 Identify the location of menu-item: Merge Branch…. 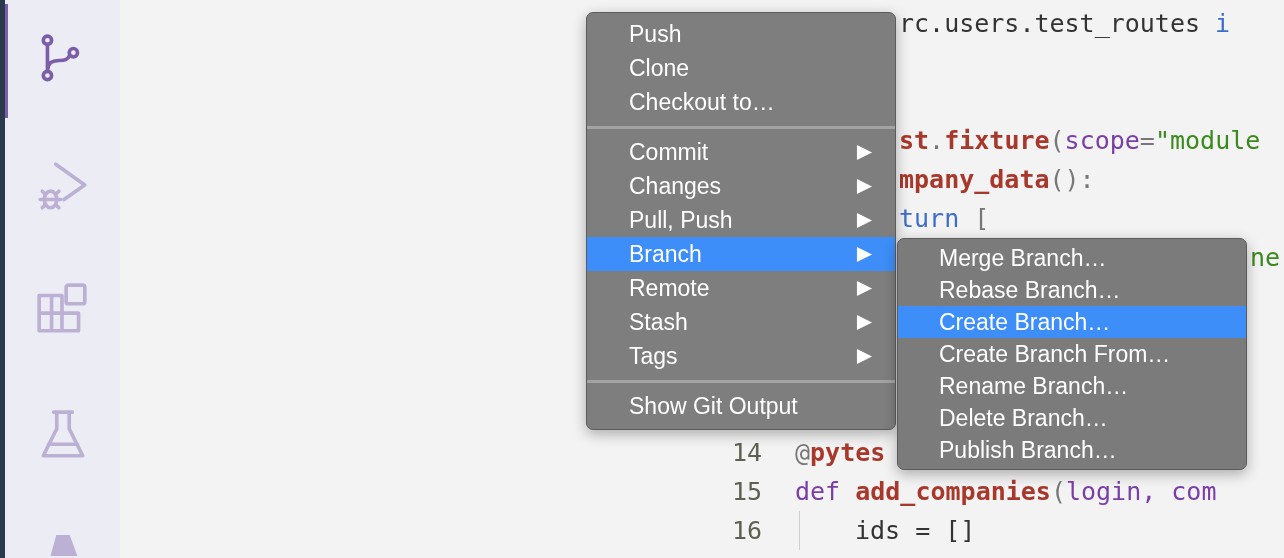
(1072, 258).